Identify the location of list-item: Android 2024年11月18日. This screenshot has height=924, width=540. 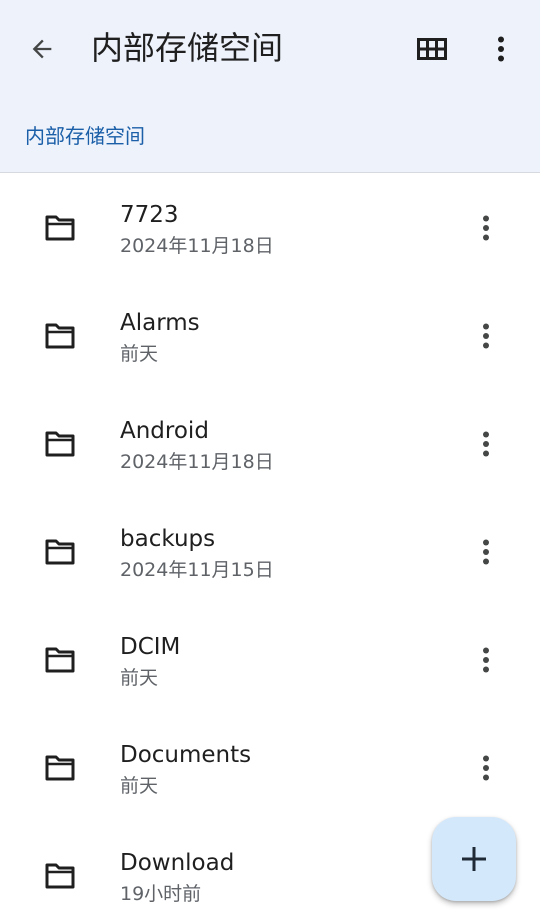
(270, 444).